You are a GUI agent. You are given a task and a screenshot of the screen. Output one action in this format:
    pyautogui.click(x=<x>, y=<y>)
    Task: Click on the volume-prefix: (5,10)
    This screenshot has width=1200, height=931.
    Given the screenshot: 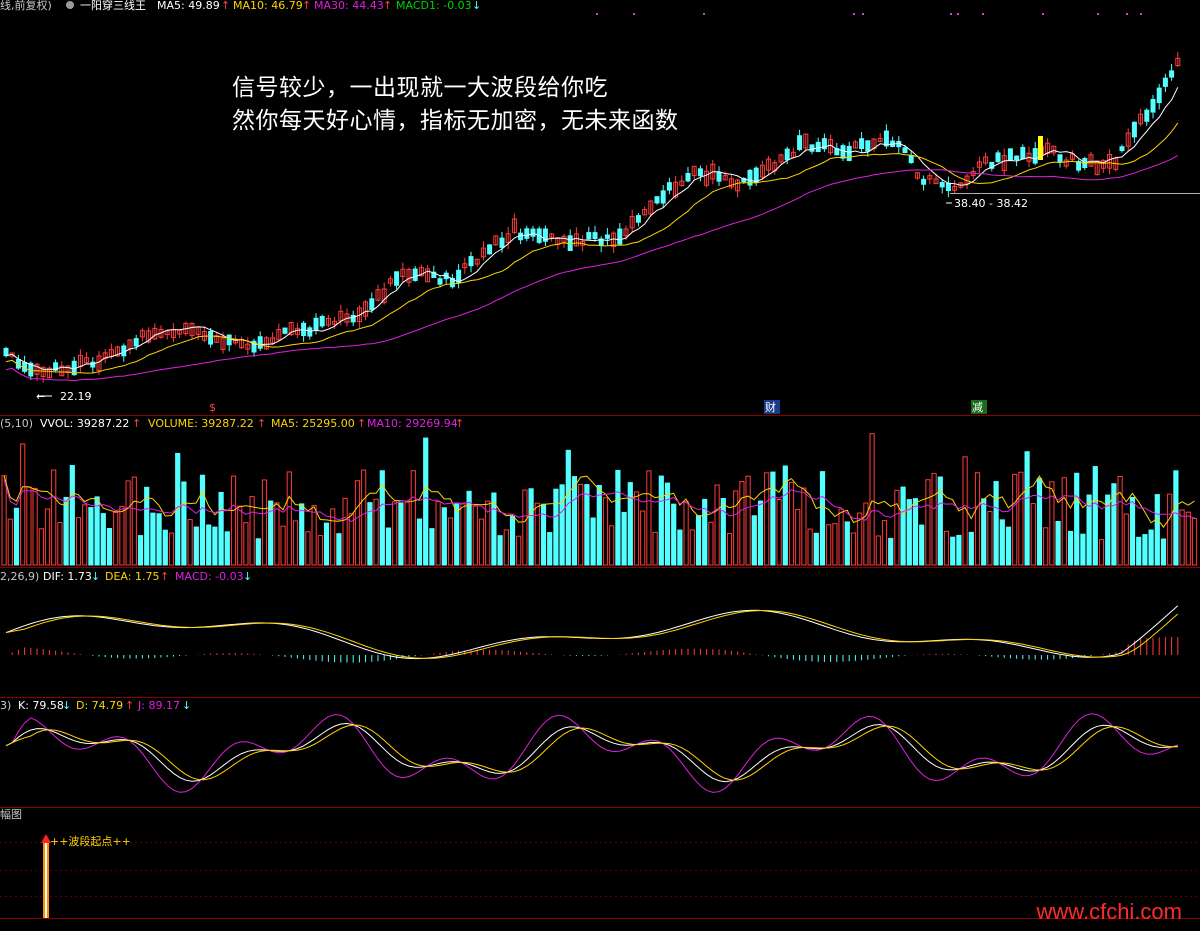 What is the action you would take?
    pyautogui.click(x=16, y=423)
    